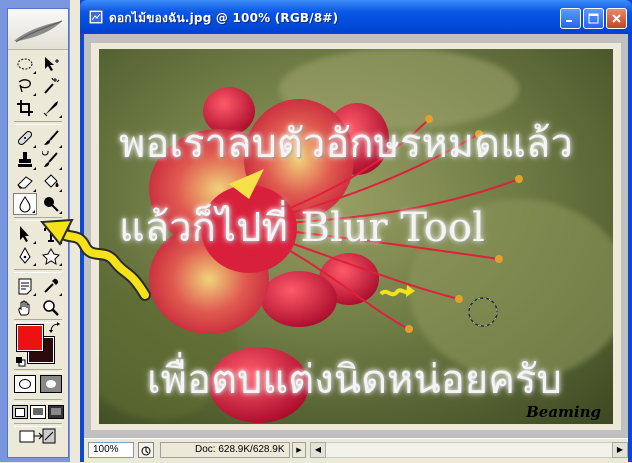 The height and width of the screenshot is (463, 632). I want to click on default-colors-icon, so click(21, 359).